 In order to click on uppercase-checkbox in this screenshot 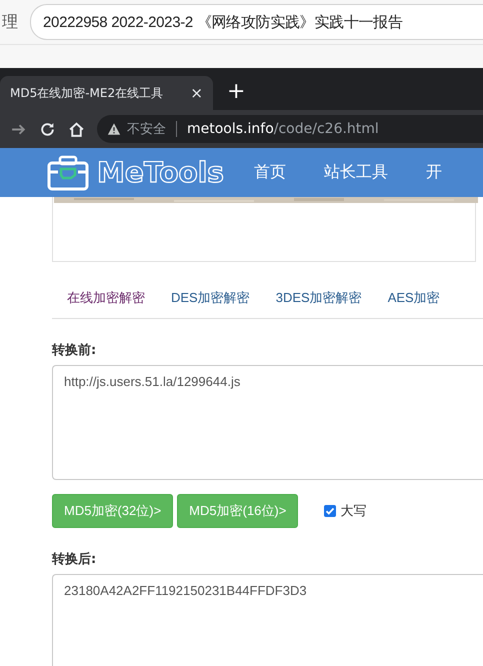, I will do `click(330, 511)`.